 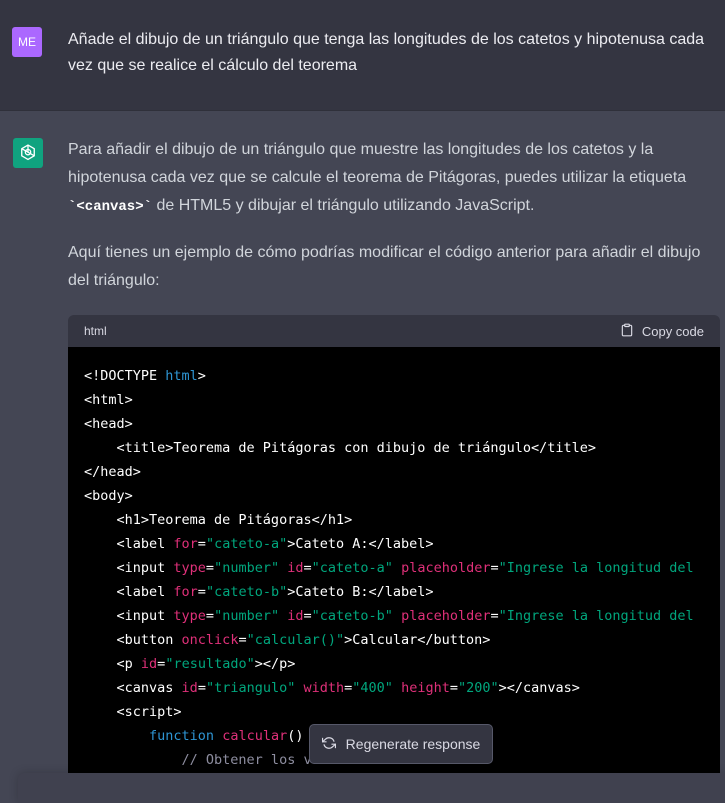 What do you see at coordinates (108, 400) in the screenshot?
I see `code-token: <html>` at bounding box center [108, 400].